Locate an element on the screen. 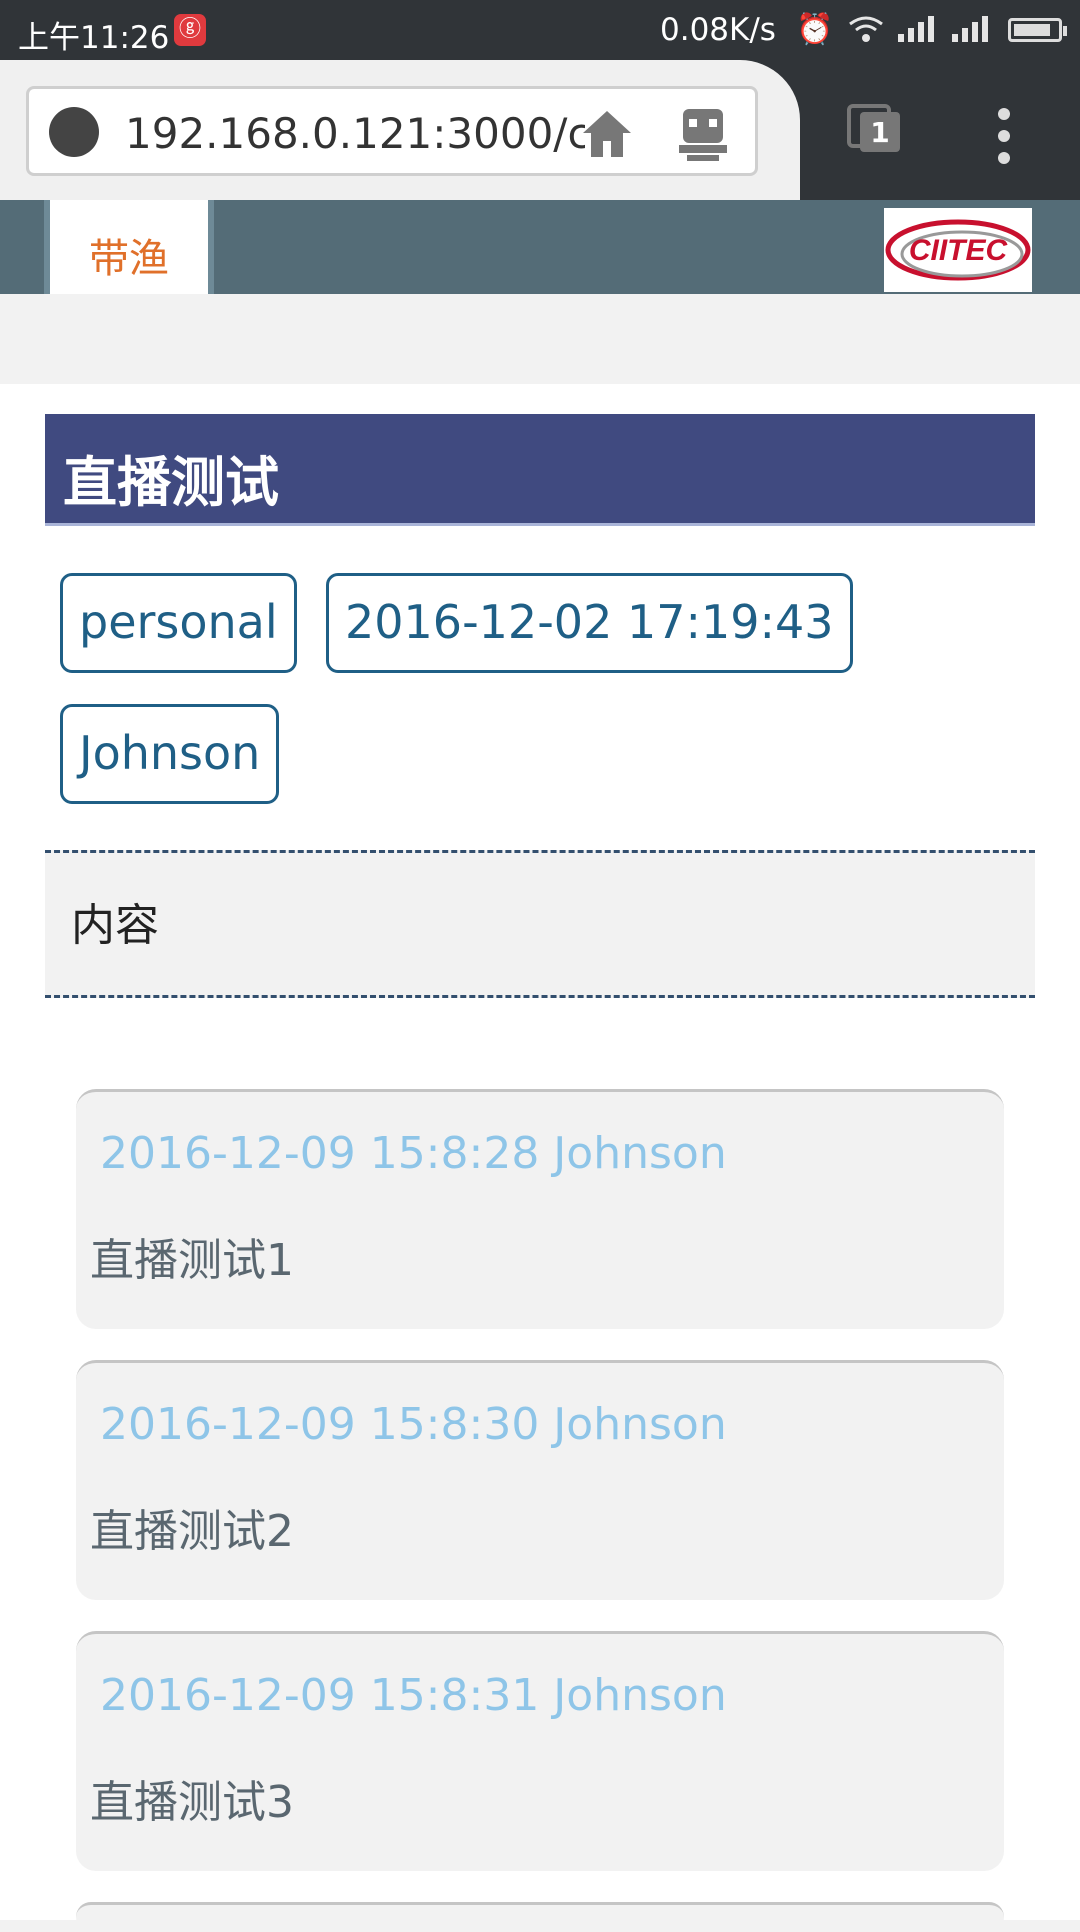  comment-body: 直播测试1 is located at coordinates (192, 1260).